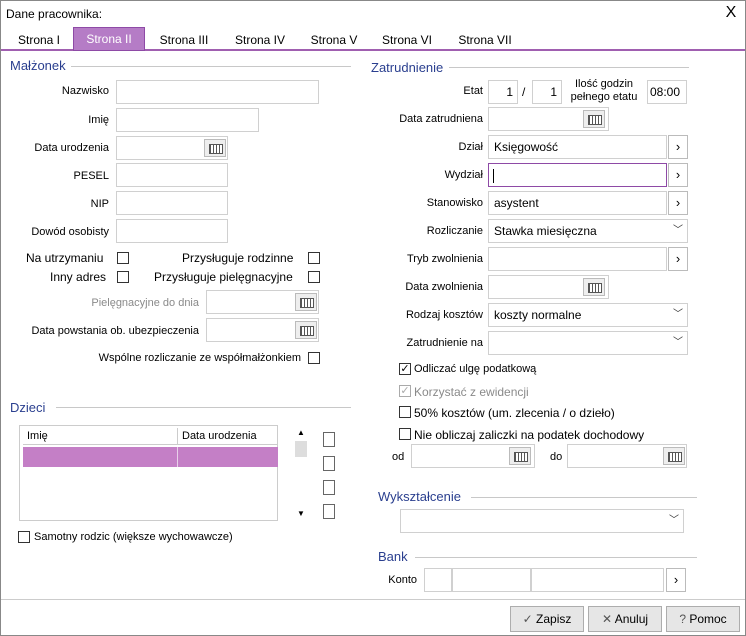  I want to click on pesel-input, so click(172, 175).